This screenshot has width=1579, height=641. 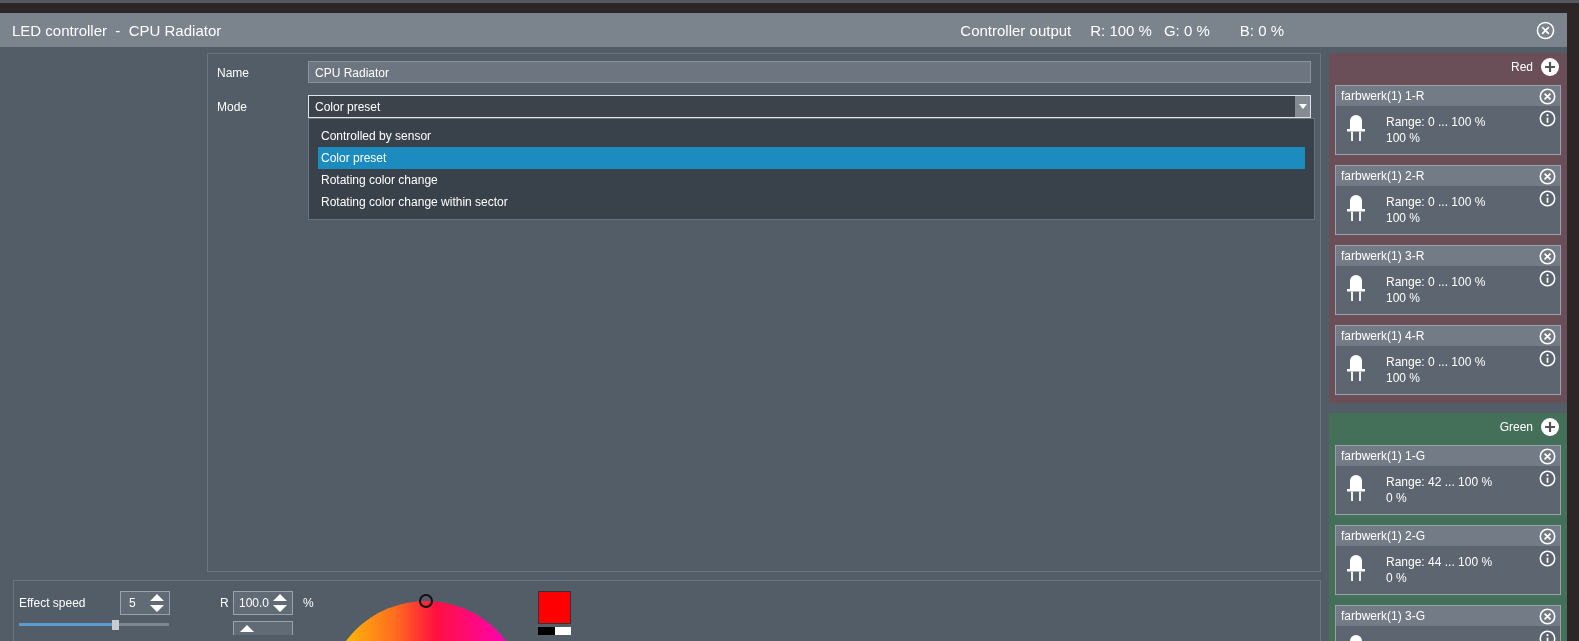 I want to click on effect-speed-label: Effect speed, so click(x=53, y=603).